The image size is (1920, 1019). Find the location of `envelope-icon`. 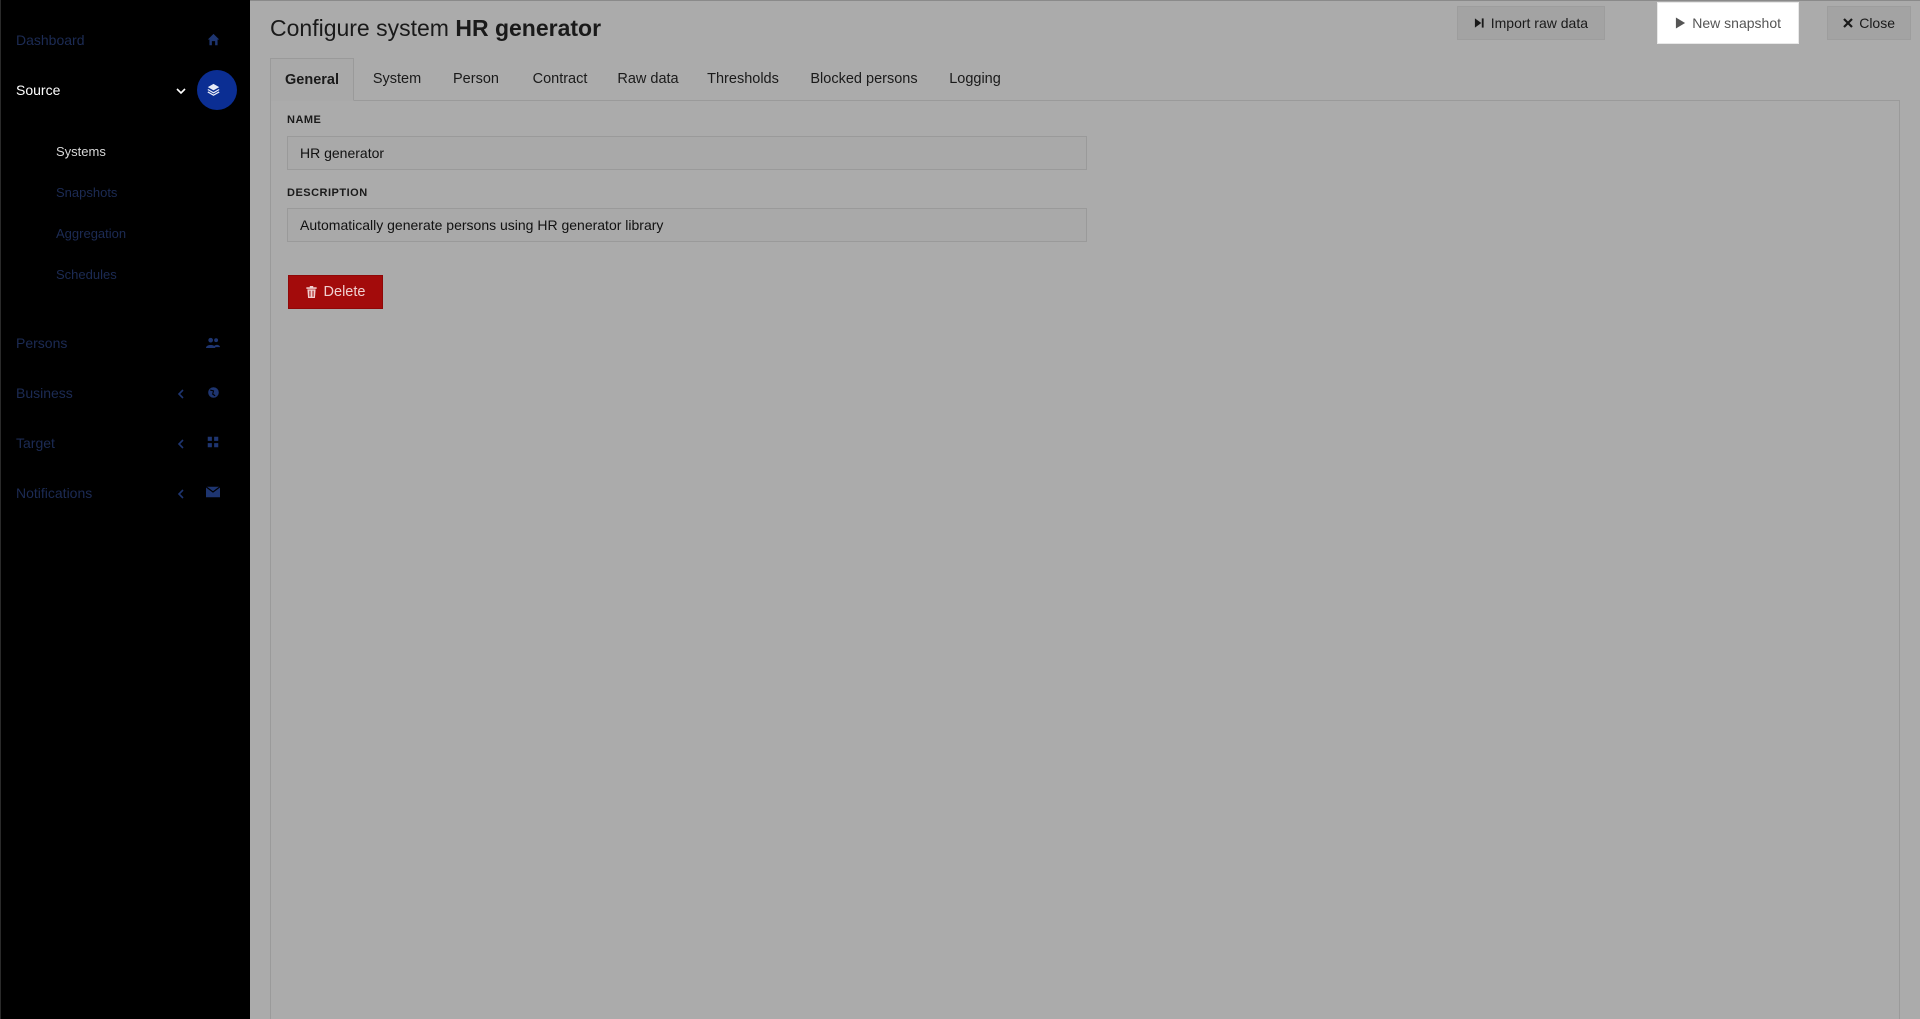

envelope-icon is located at coordinates (213, 493).